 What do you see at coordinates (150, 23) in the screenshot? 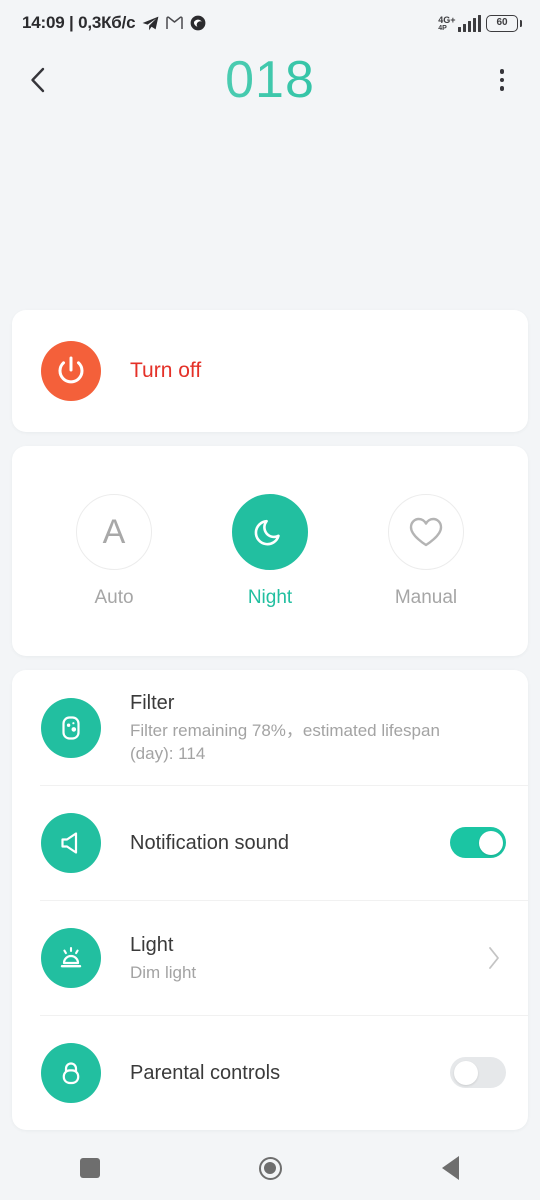
I see `telegram-icon` at bounding box center [150, 23].